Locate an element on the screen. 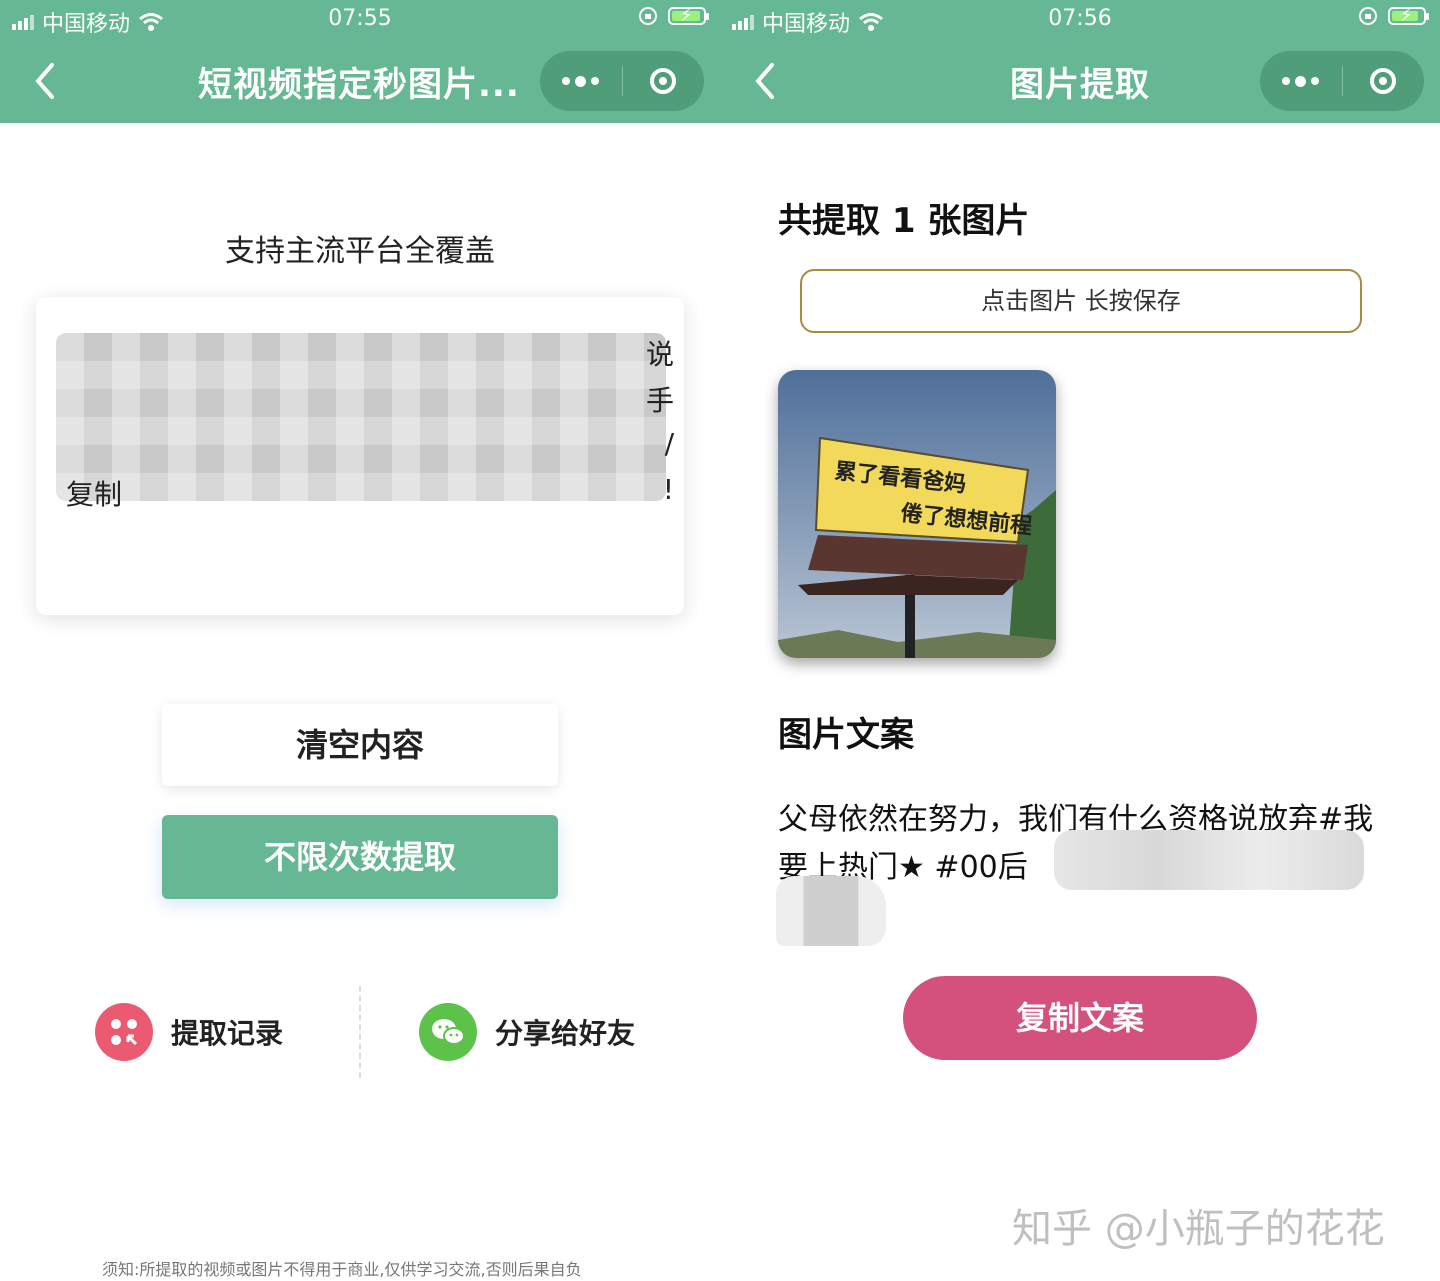 The image size is (1440, 1281). input-fragment: ! is located at coordinates (668, 489).